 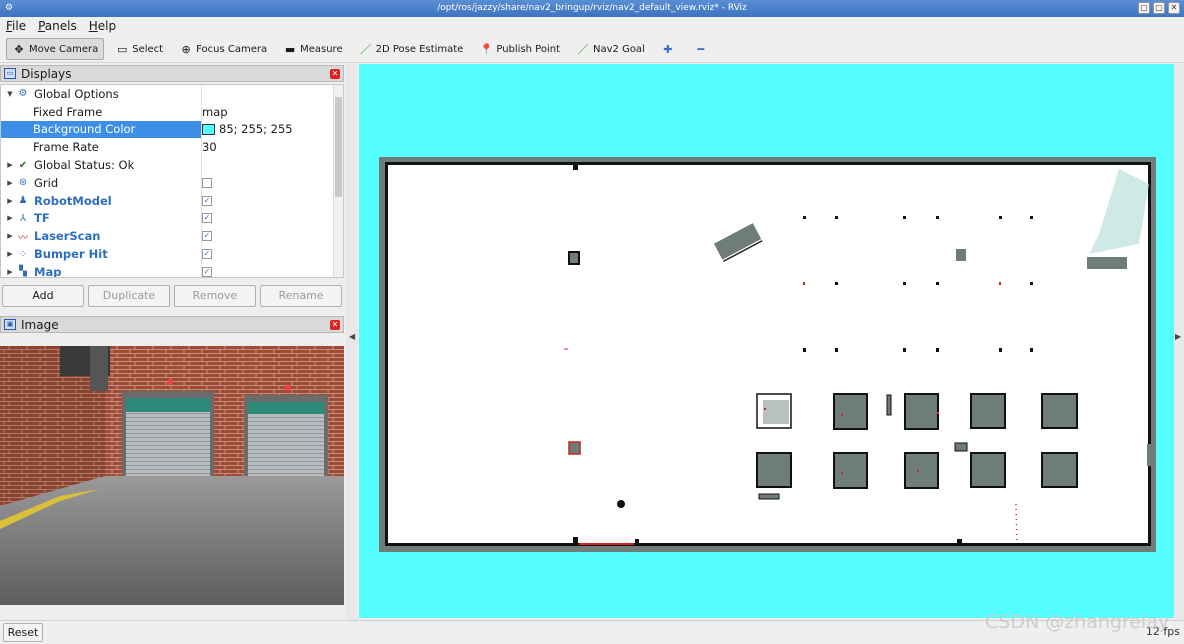 What do you see at coordinates (702, 49) in the screenshot?
I see `remove-tool-button: ━` at bounding box center [702, 49].